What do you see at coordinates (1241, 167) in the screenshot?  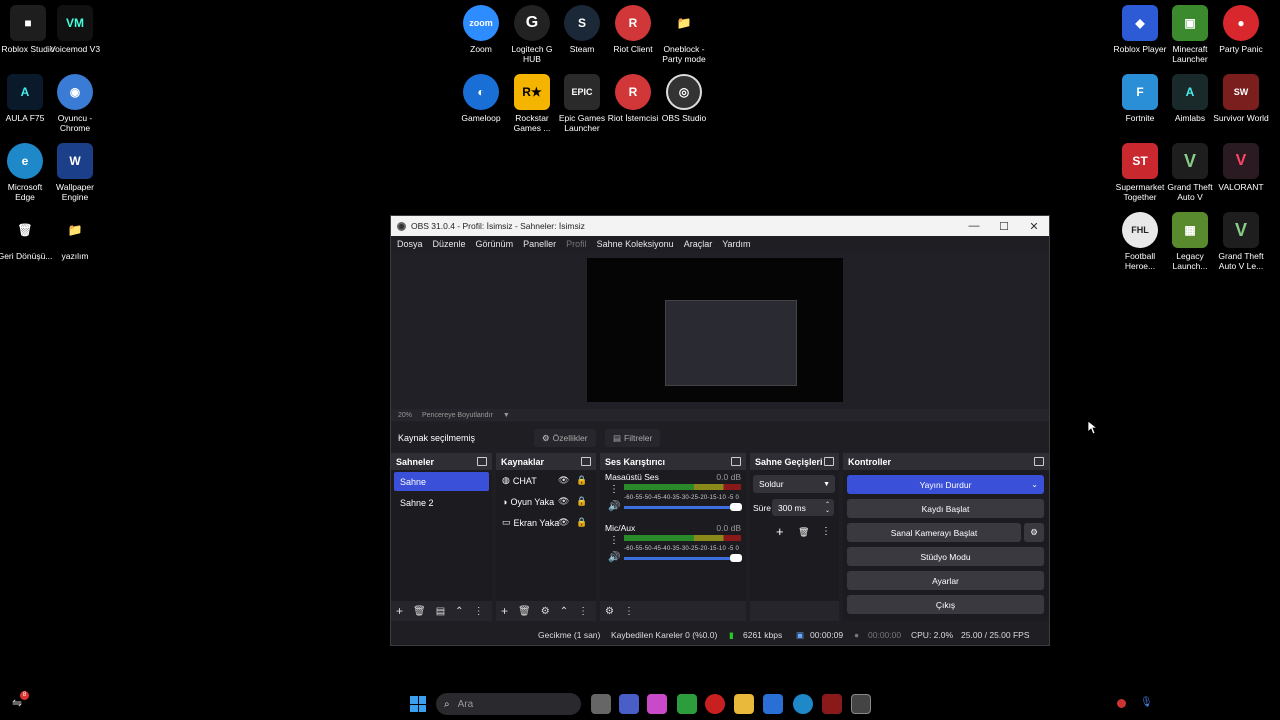 I see `desktop-icon-valorant: V VALORANT` at bounding box center [1241, 167].